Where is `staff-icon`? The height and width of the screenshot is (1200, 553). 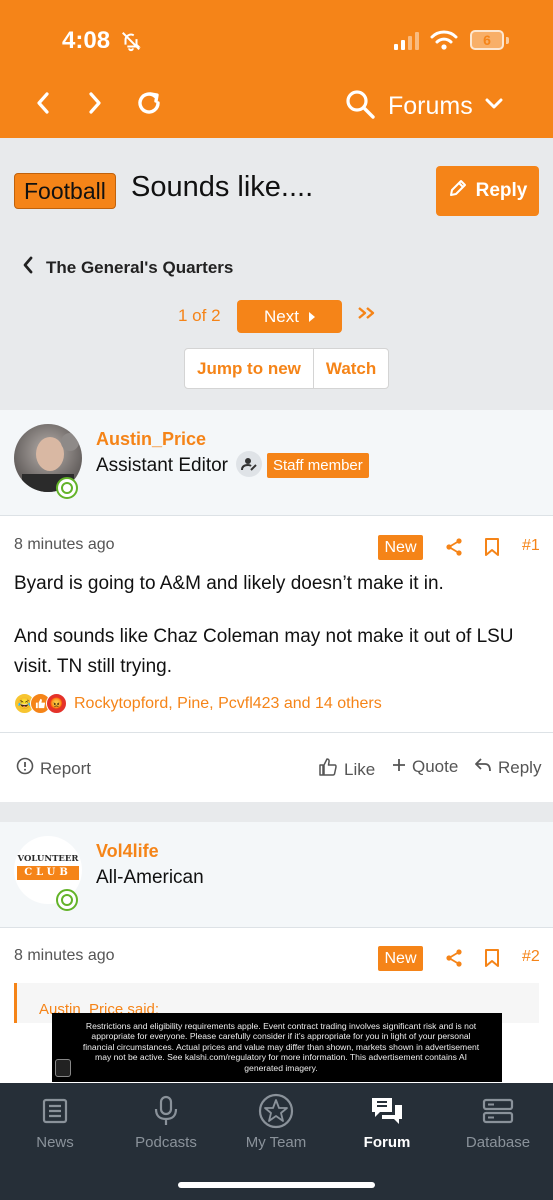 staff-icon is located at coordinates (249, 464).